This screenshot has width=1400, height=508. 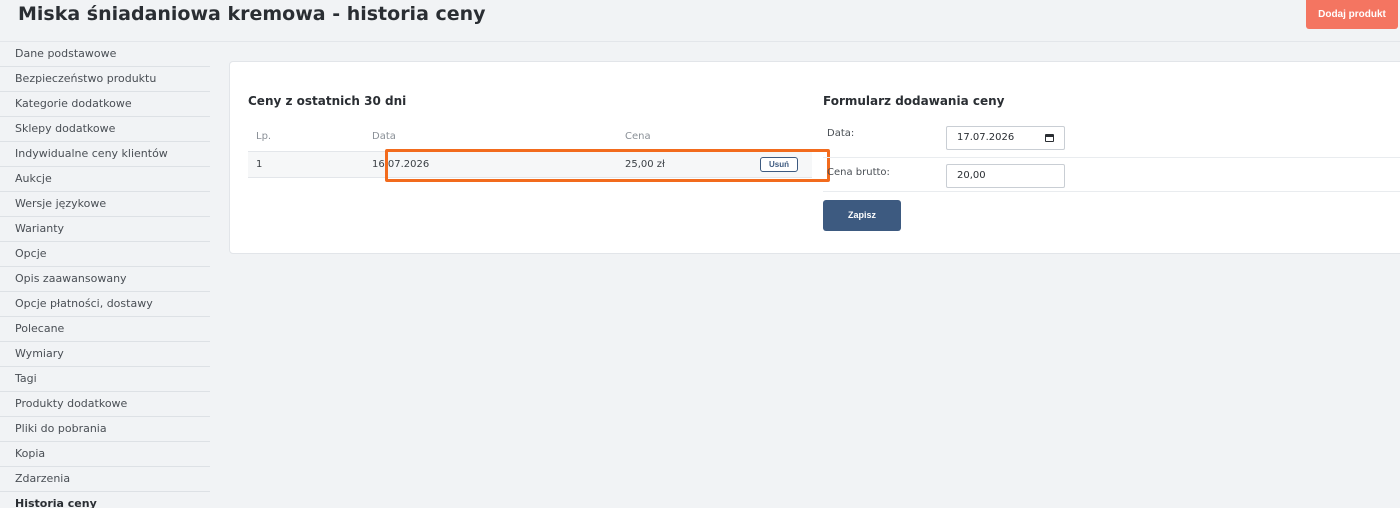 I want to click on date-input: 17.07.2026, so click(x=1005, y=138).